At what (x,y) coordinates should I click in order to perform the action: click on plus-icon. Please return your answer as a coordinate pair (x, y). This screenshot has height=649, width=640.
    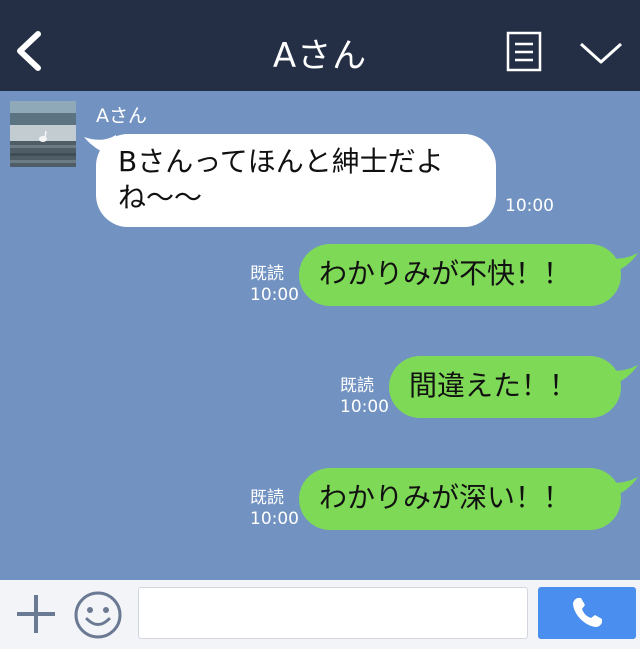
    Looking at the image, I should click on (36, 614).